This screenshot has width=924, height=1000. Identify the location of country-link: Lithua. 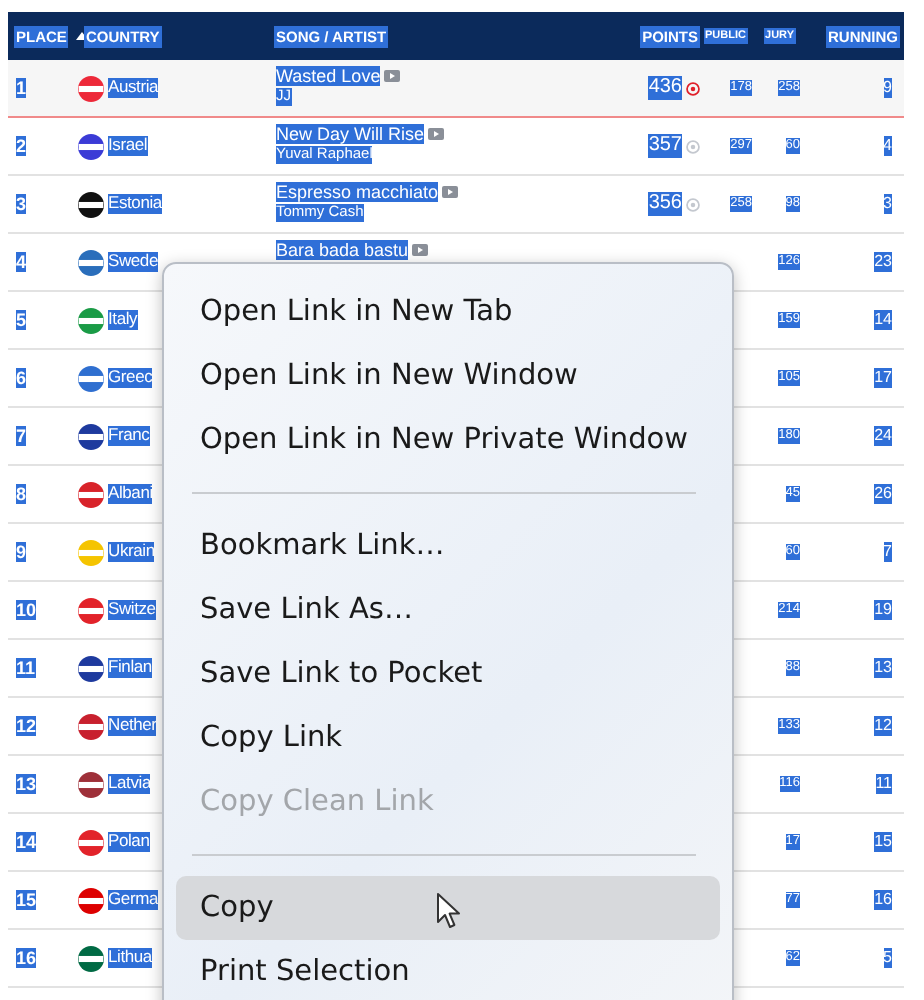
(130, 958).